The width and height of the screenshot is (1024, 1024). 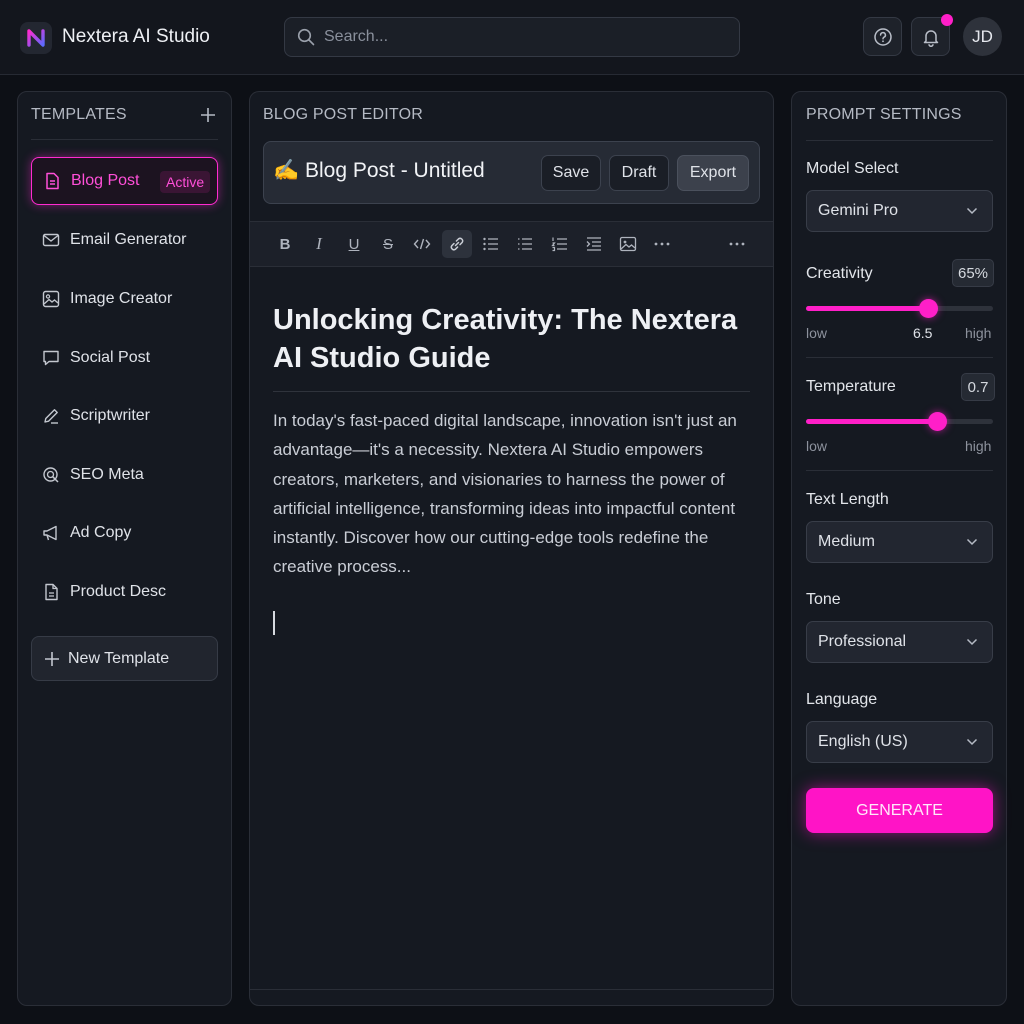 I want to click on bulleted-list-icon, so click(x=490, y=244).